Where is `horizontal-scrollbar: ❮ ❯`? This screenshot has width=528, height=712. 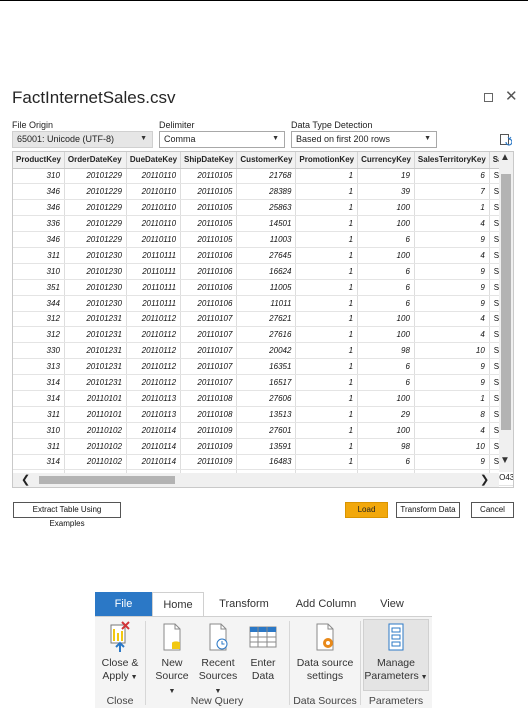 horizontal-scrollbar: ❮ ❯ is located at coordinates (256, 480).